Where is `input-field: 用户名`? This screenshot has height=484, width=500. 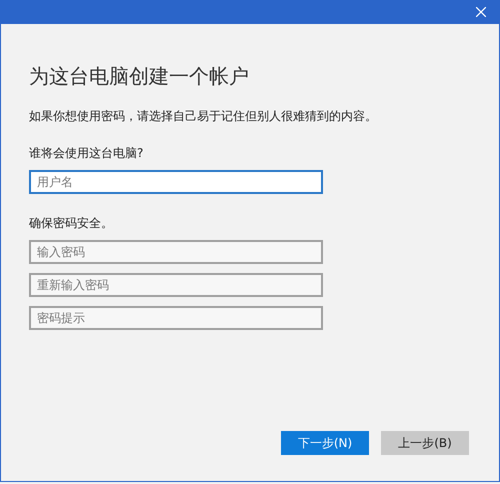 input-field: 用户名 is located at coordinates (176, 182).